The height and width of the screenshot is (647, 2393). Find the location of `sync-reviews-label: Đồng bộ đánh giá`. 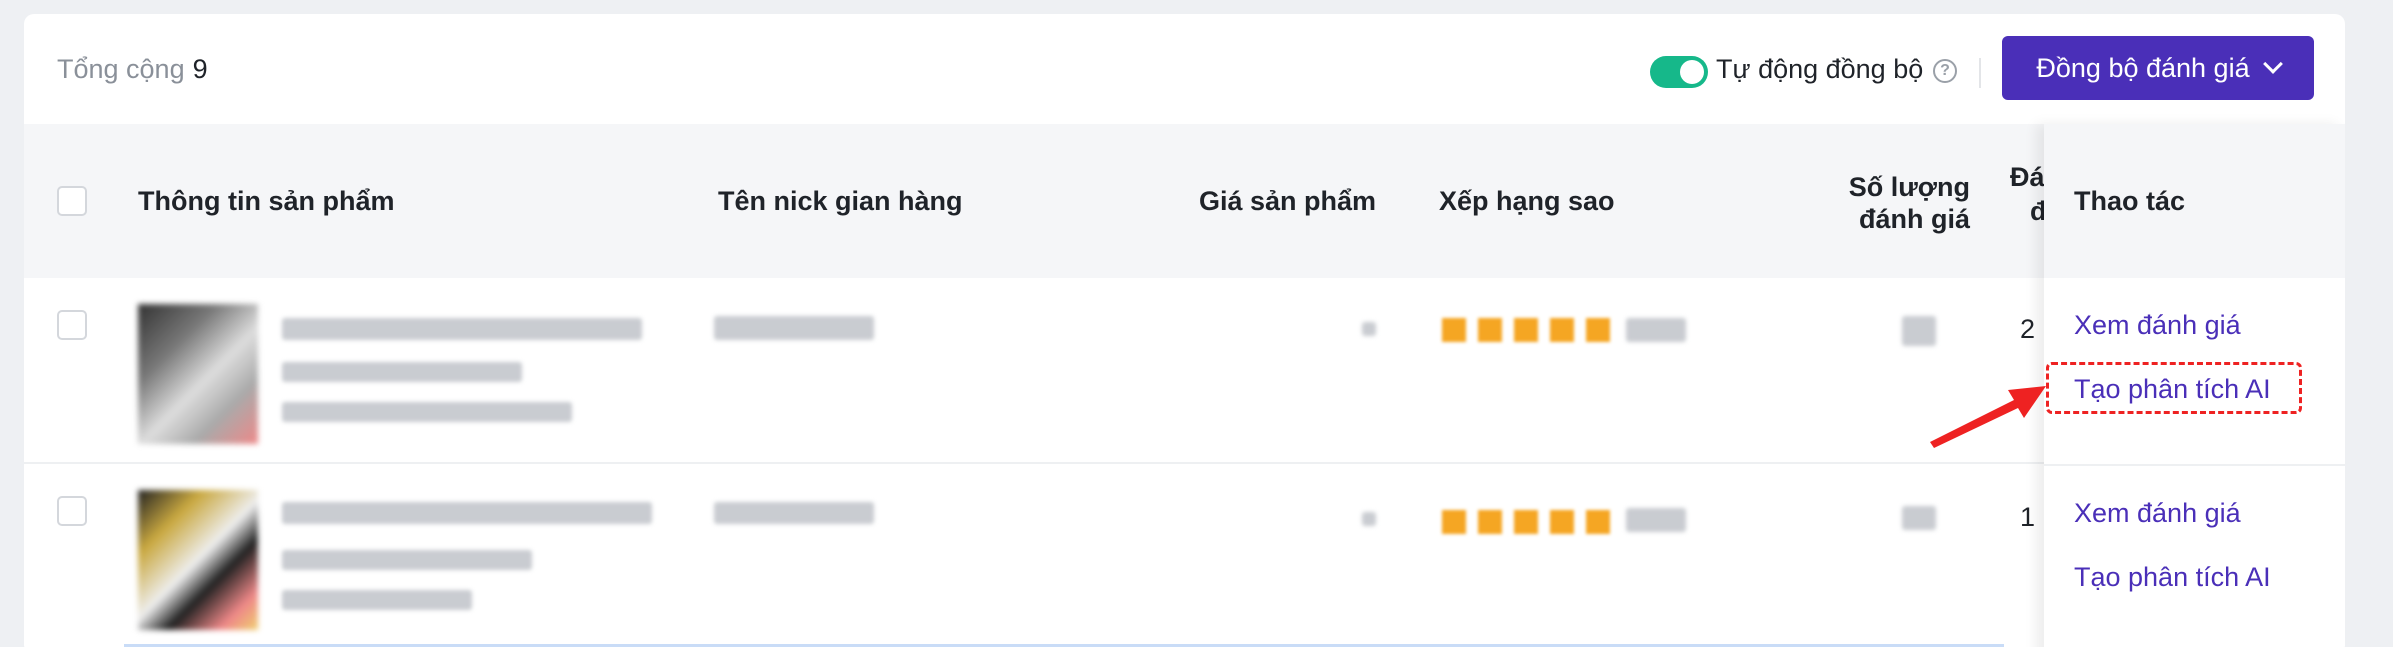

sync-reviews-label: Đồng bộ đánh giá is located at coordinates (2143, 67).